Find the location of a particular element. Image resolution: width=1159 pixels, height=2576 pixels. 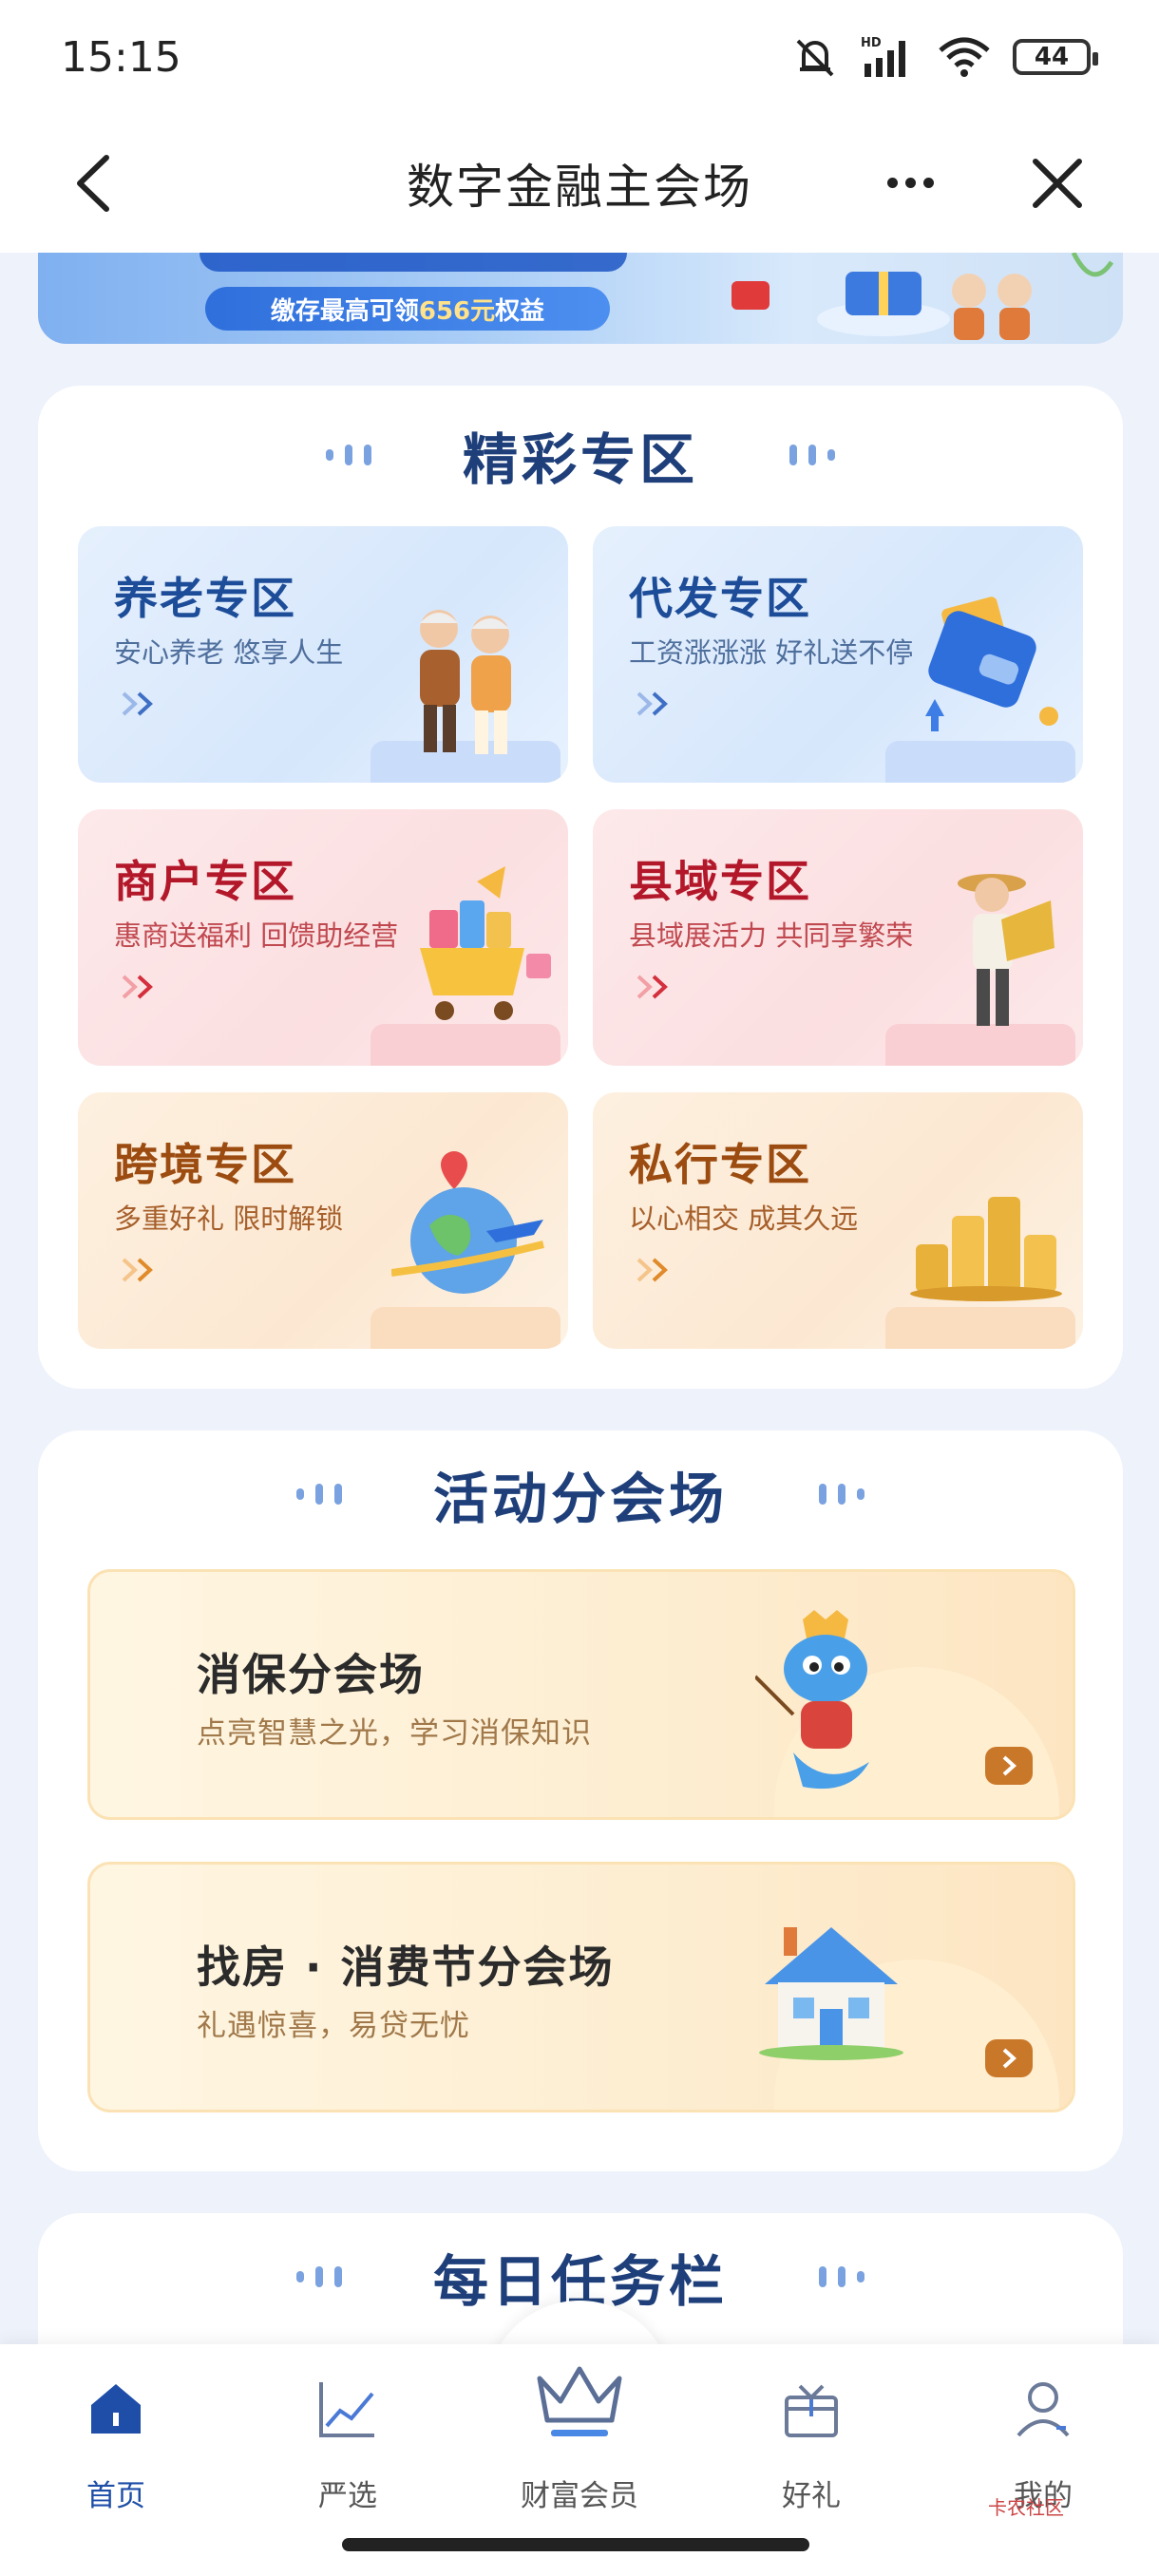

promo-banner: 缴存最高可领 656元 权益 is located at coordinates (580, 298).